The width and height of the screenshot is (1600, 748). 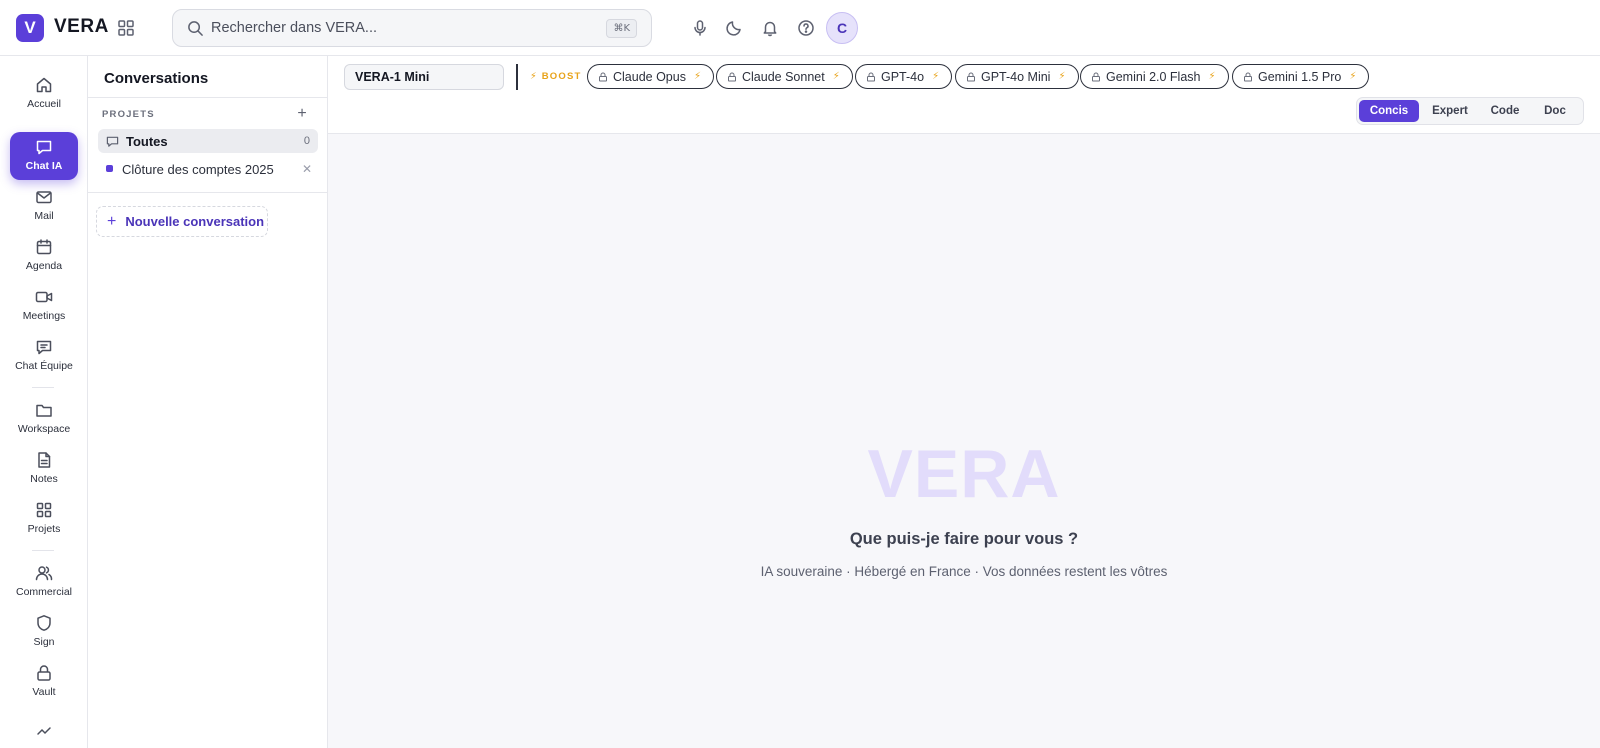 I want to click on mode-concis: Concis, so click(x=1389, y=111).